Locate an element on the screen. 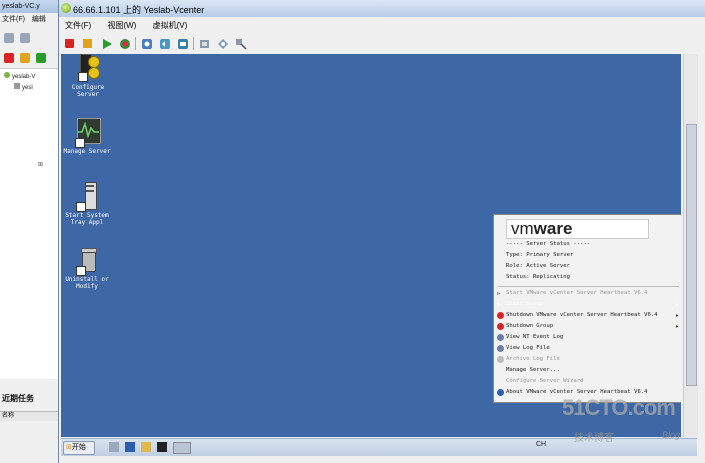 The image size is (705, 463). server-manager-icon is located at coordinates (114, 447).